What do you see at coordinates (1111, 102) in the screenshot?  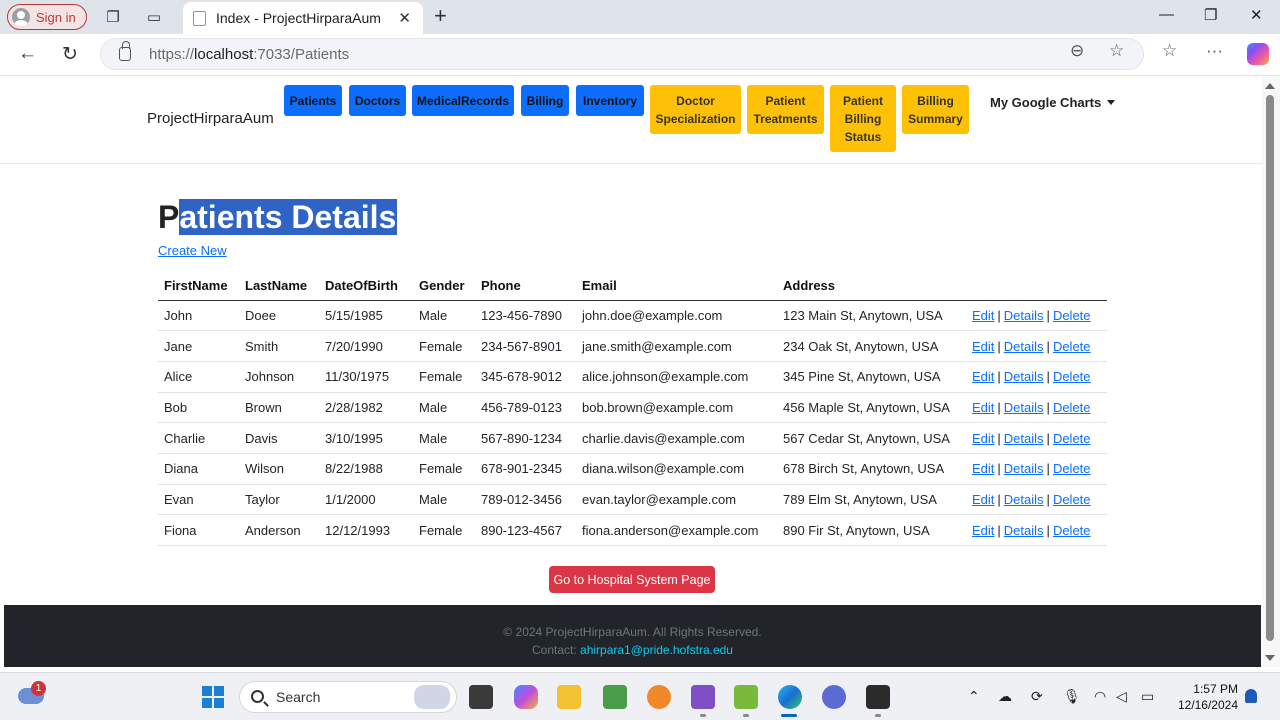 I see `caret-down-icon` at bounding box center [1111, 102].